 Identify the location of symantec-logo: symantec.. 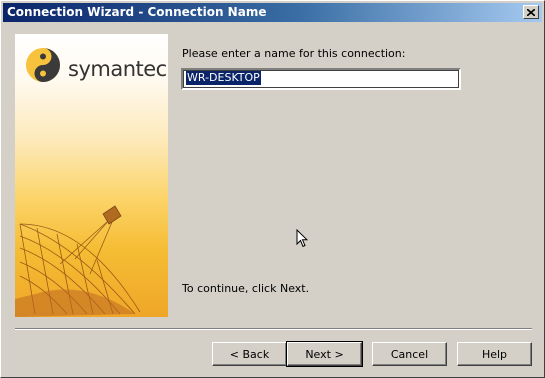
(96, 64).